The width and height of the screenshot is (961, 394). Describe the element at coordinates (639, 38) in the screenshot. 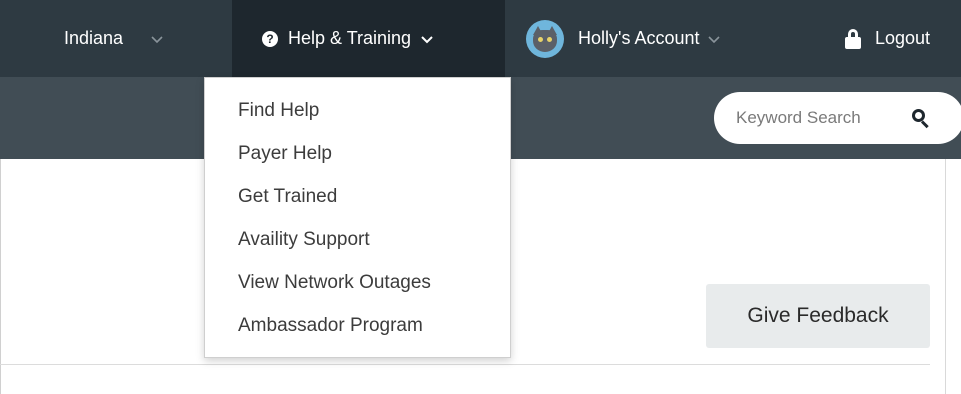

I see `account-label: Holly's Account` at that location.